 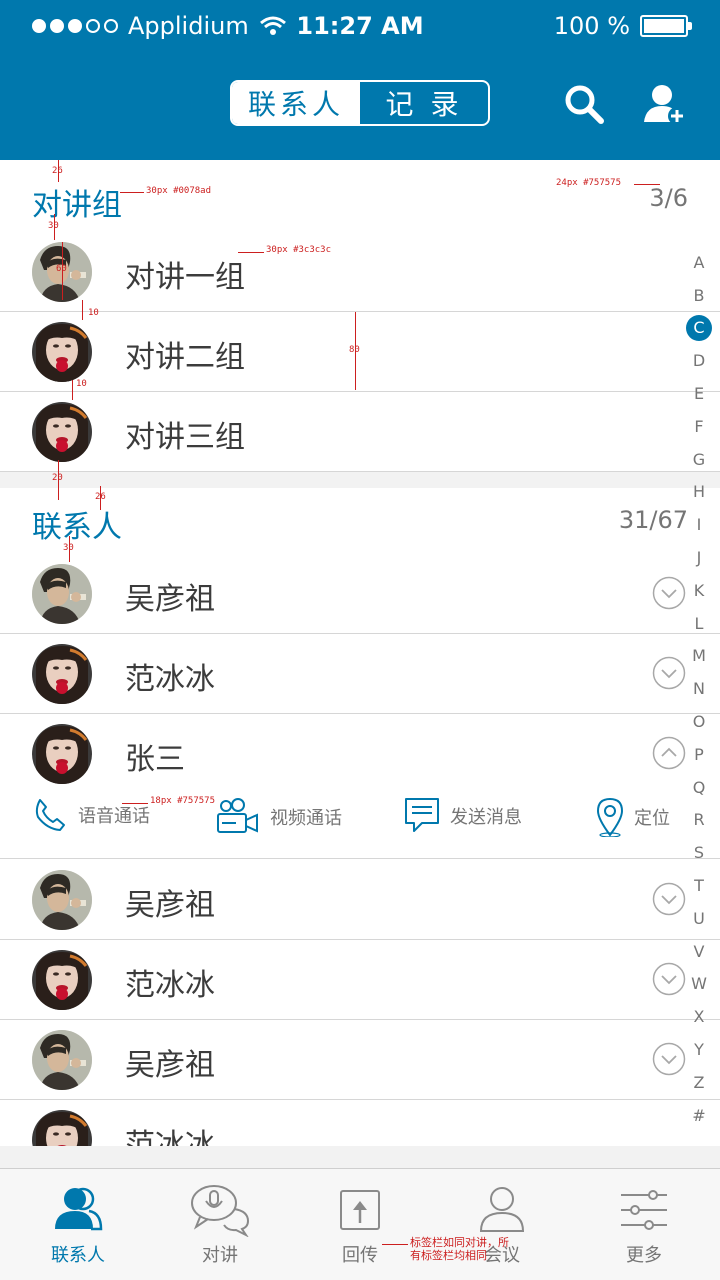 What do you see at coordinates (220, 1224) in the screenshot?
I see `tab-intercom: 对讲` at bounding box center [220, 1224].